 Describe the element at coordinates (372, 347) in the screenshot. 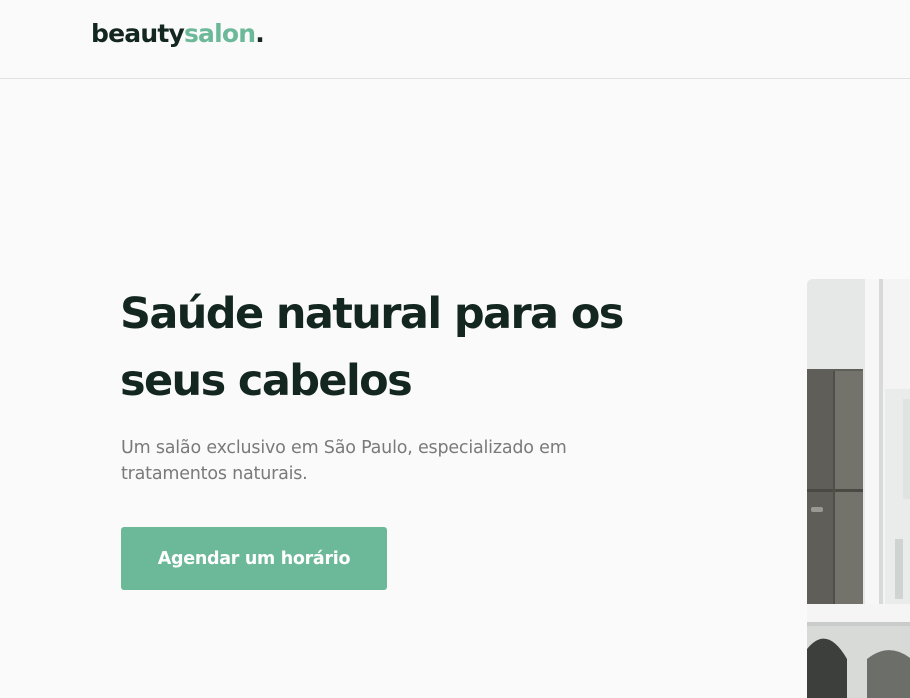

I see `hero-title: Saúde natural para os seus cabelos` at that location.